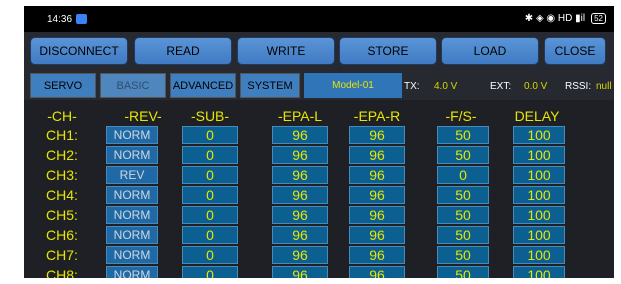  What do you see at coordinates (133, 85) in the screenshot?
I see `tab-basic: BASIC` at bounding box center [133, 85].